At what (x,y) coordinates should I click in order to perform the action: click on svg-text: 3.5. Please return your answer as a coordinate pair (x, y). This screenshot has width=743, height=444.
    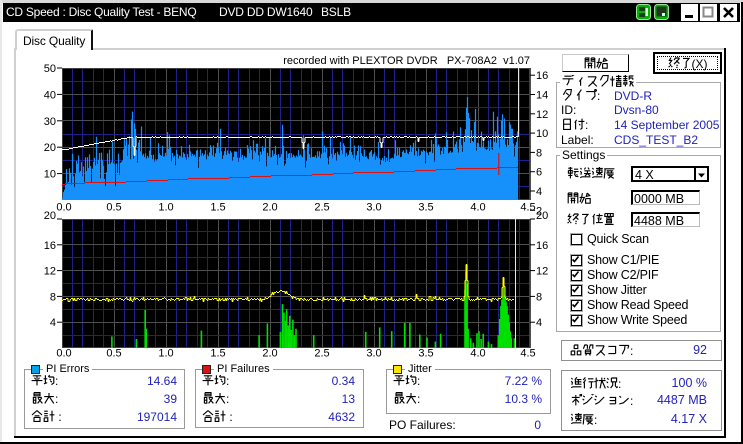
    Looking at the image, I should click on (425, 354).